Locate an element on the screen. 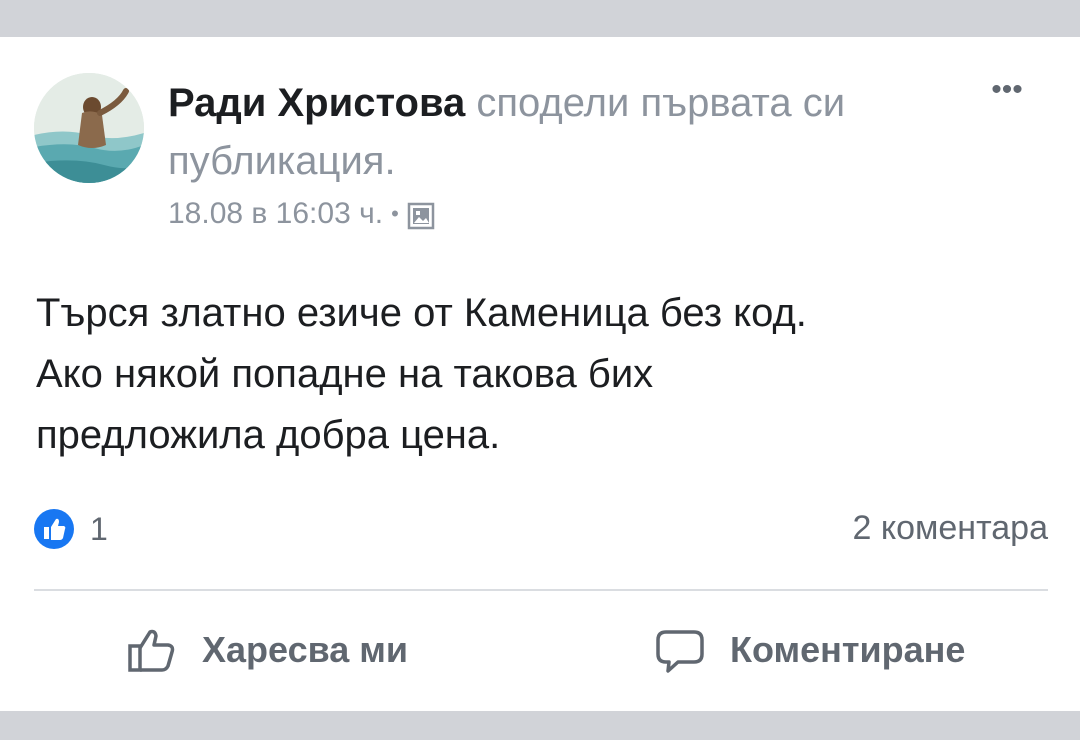  author-name: Ради Христова is located at coordinates (316, 103).